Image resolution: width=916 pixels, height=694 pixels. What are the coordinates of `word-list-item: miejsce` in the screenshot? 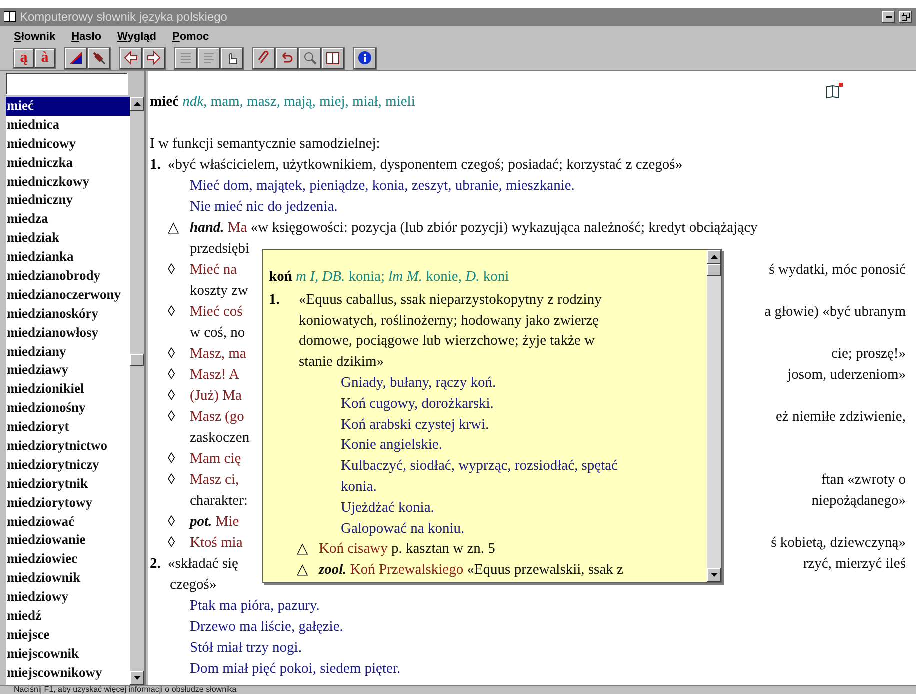 It's located at (68, 635).